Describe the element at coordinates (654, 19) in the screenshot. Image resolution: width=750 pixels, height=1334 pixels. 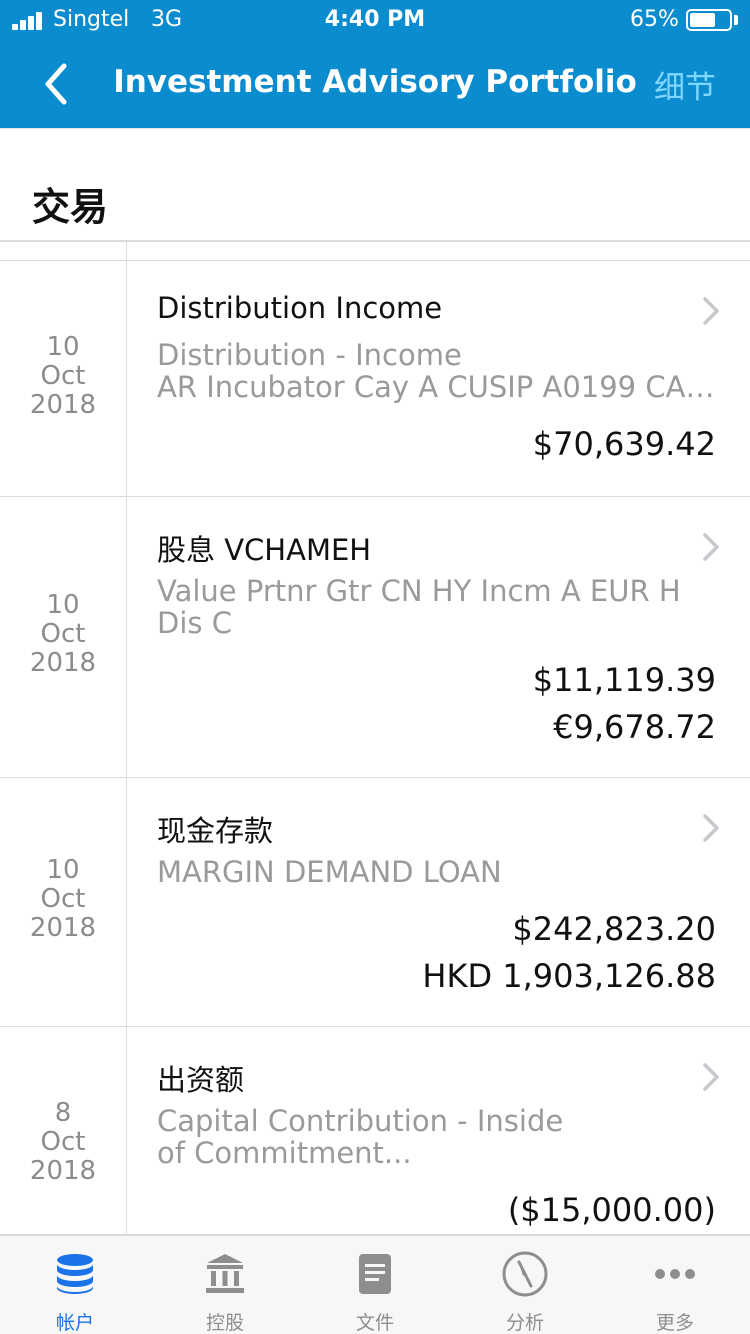
I see `battery-percentage: 65%` at that location.